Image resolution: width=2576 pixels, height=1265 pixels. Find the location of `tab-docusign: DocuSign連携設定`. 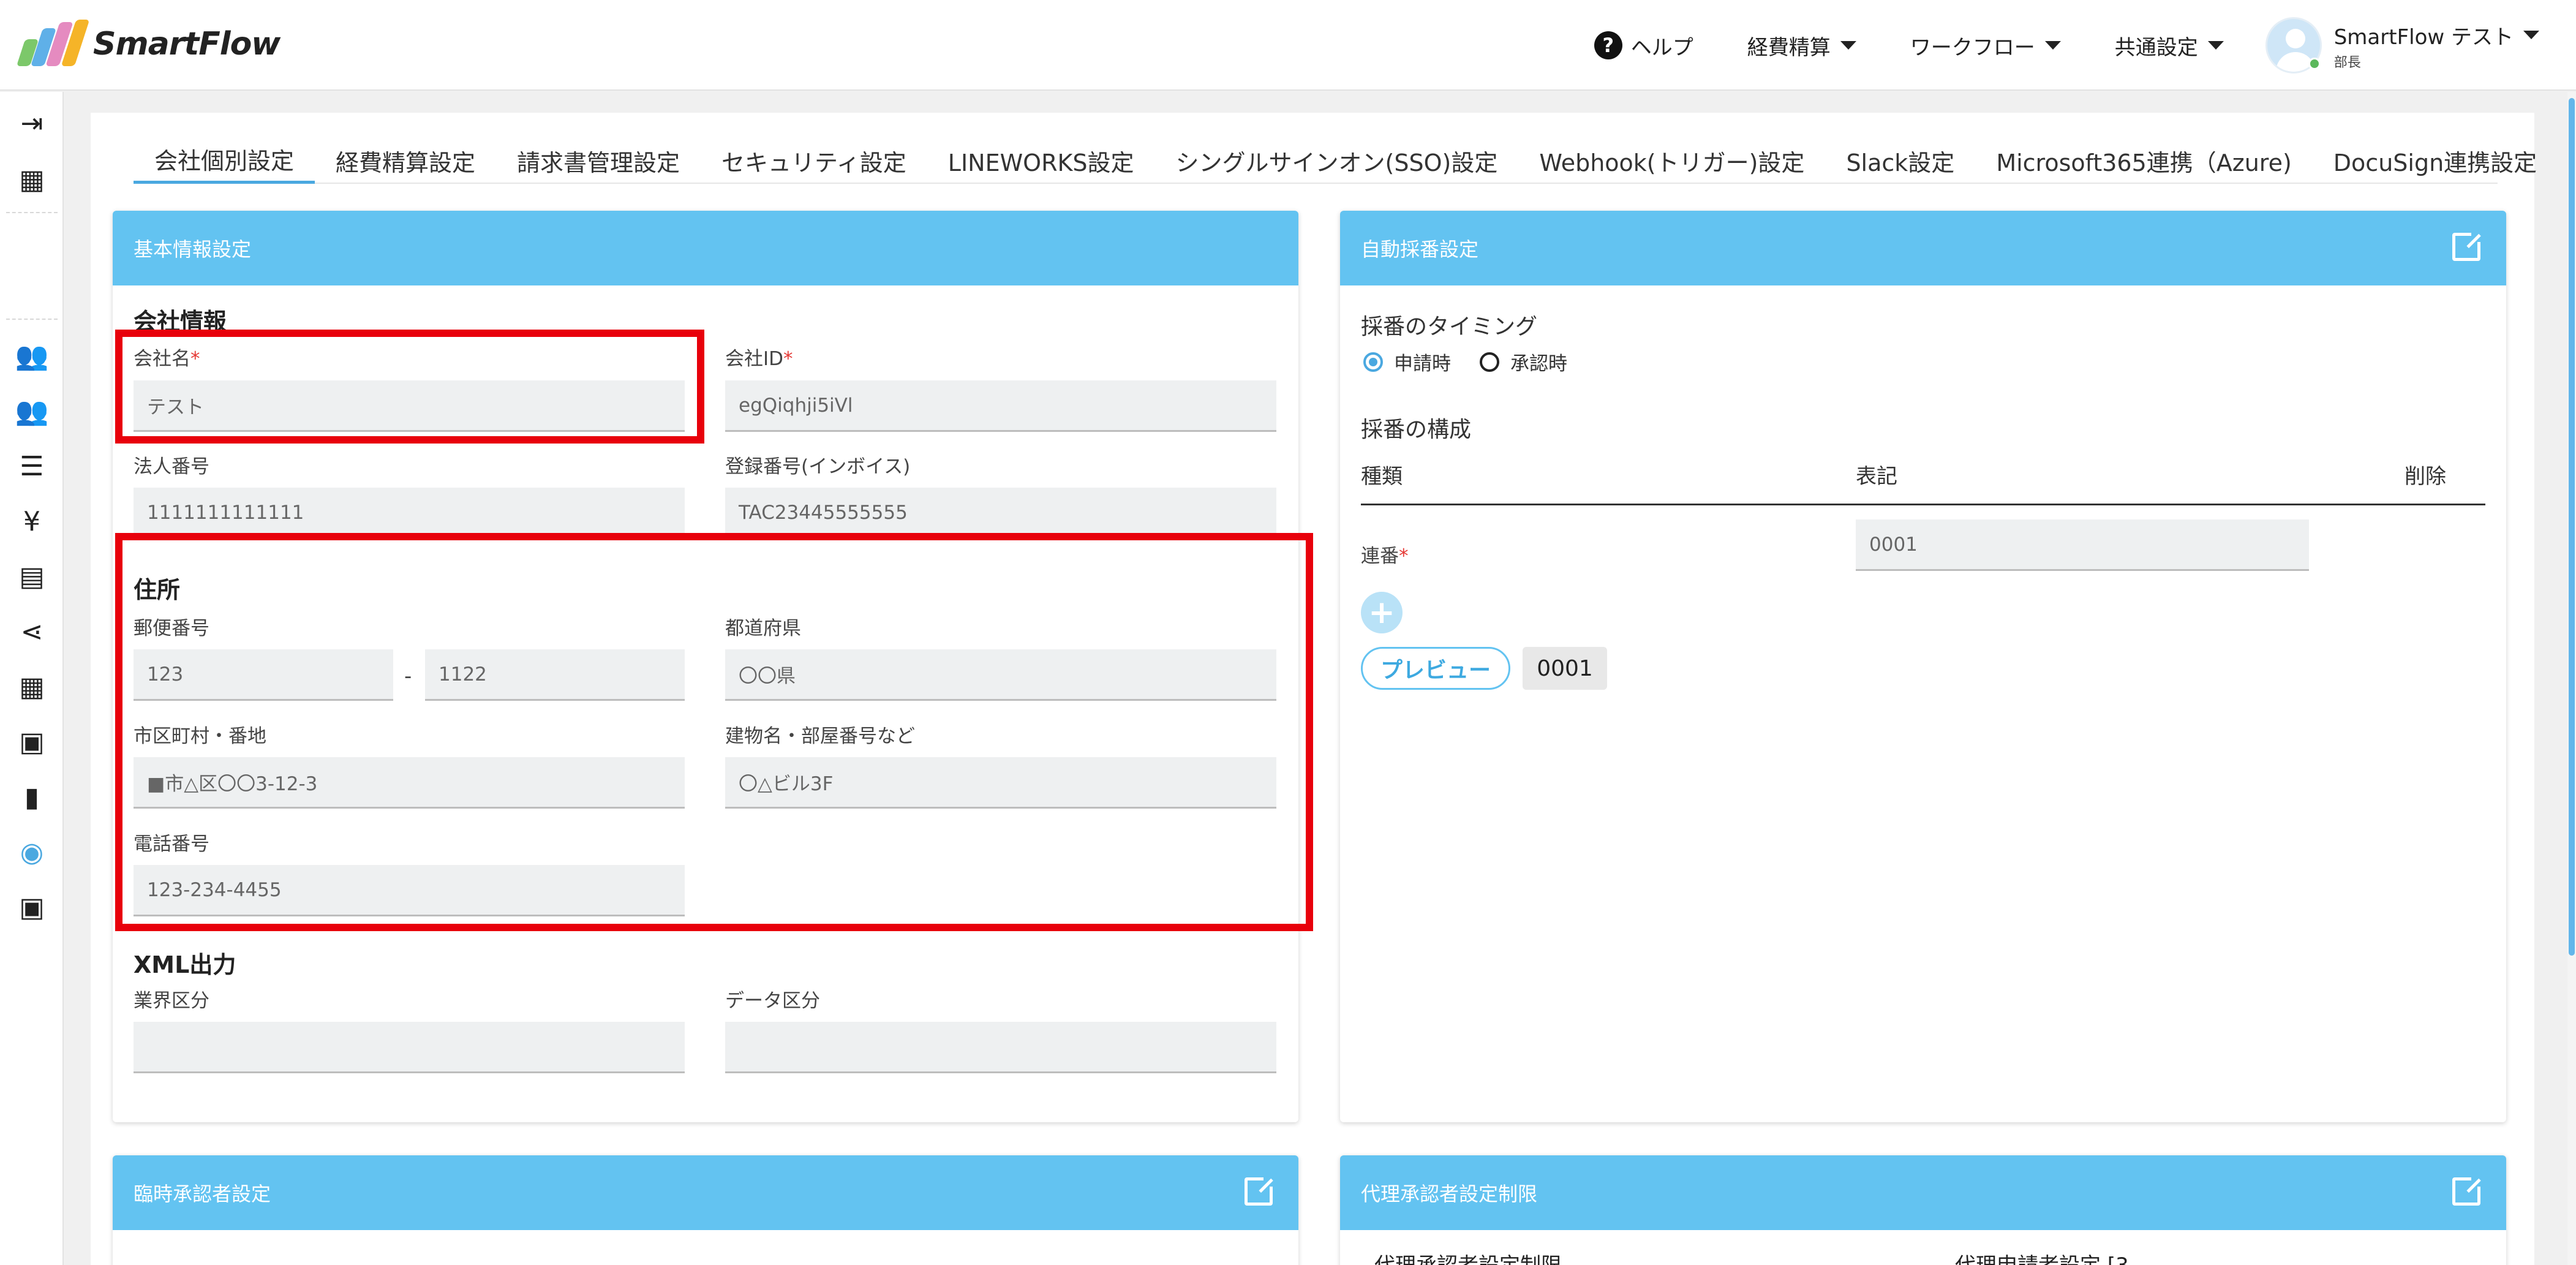

tab-docusign: DocuSign連携設定 is located at coordinates (2435, 160).